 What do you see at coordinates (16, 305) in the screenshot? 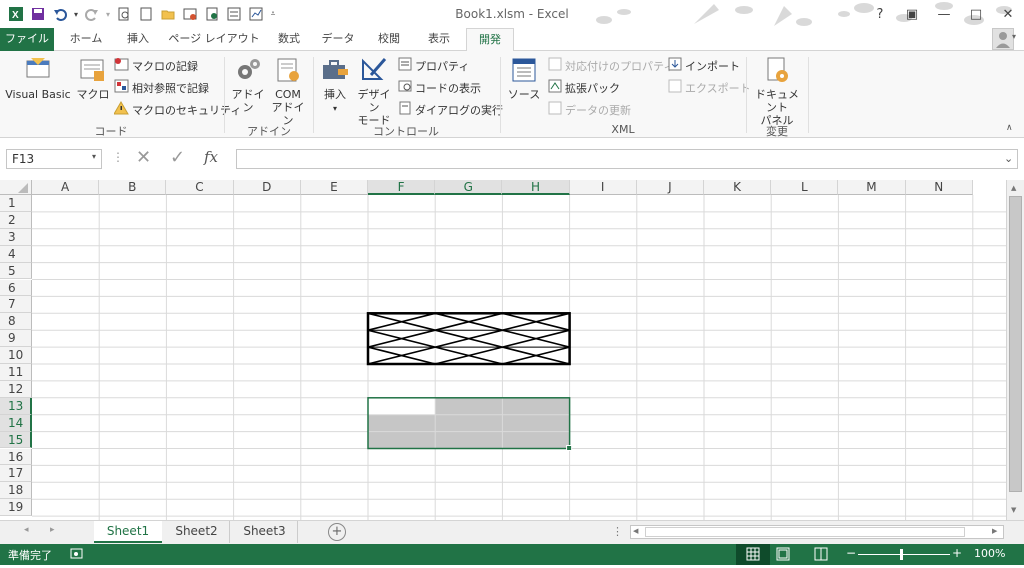
I see `row-header-7: 7` at bounding box center [16, 305].